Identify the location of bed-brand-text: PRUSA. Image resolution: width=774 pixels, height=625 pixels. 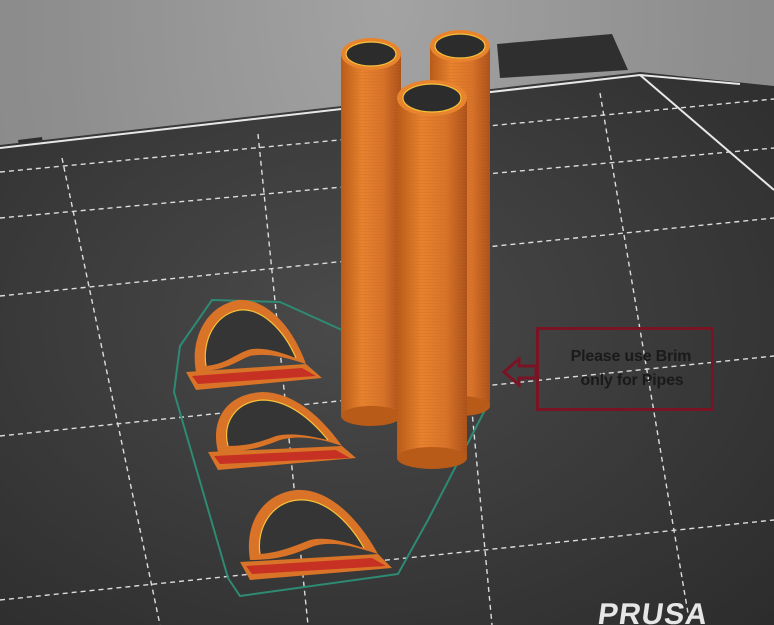
(653, 611).